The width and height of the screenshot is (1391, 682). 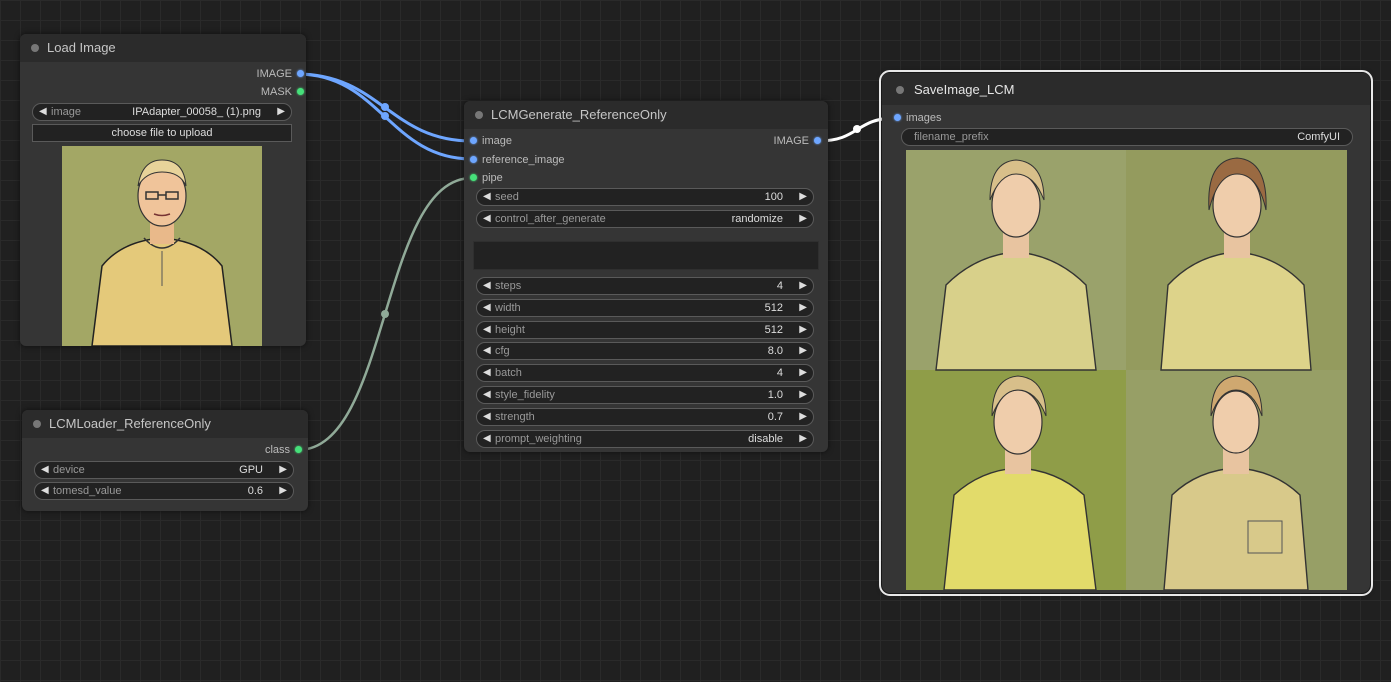 I want to click on node-title-bar: LCMLoader_ReferenceOnly, so click(x=165, y=424).